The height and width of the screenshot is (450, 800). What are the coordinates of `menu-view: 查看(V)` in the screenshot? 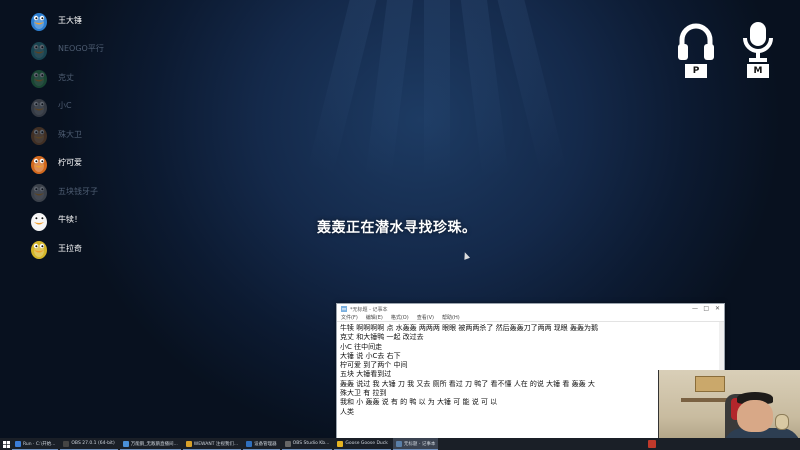 It's located at (425, 317).